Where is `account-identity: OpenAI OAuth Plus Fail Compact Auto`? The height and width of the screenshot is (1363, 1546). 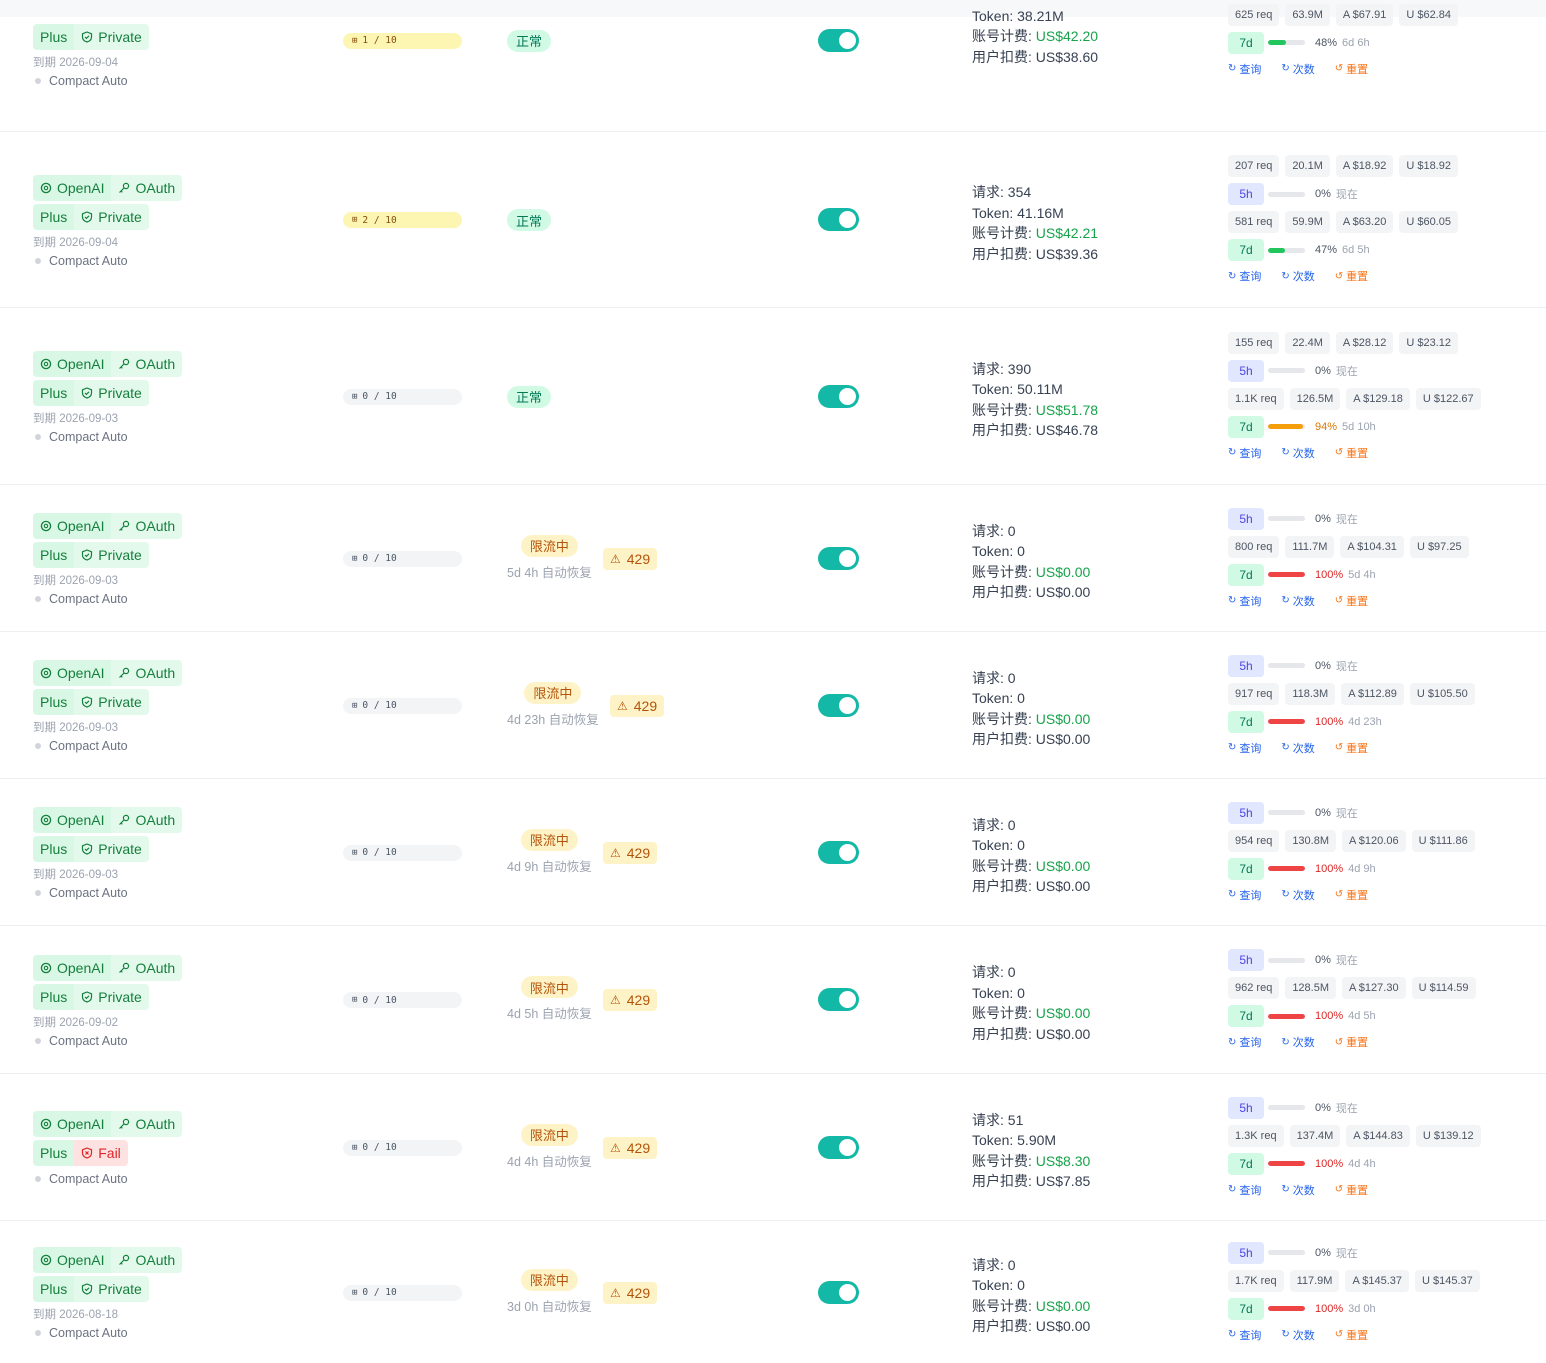 account-identity: OpenAI OAuth Plus Fail Compact Auto is located at coordinates (108, 1148).